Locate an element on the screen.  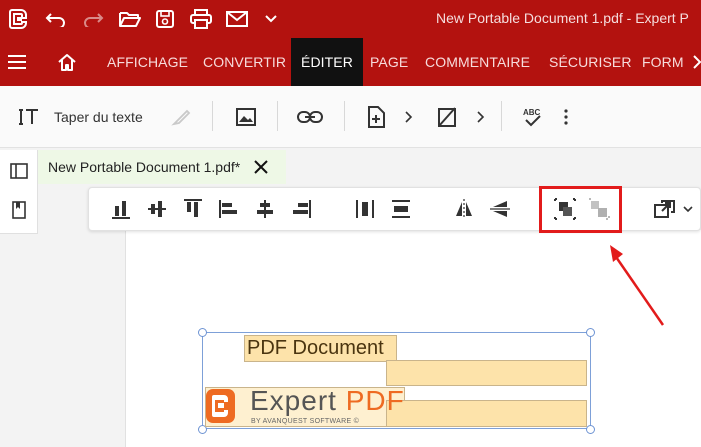
email-icon is located at coordinates (237, 19).